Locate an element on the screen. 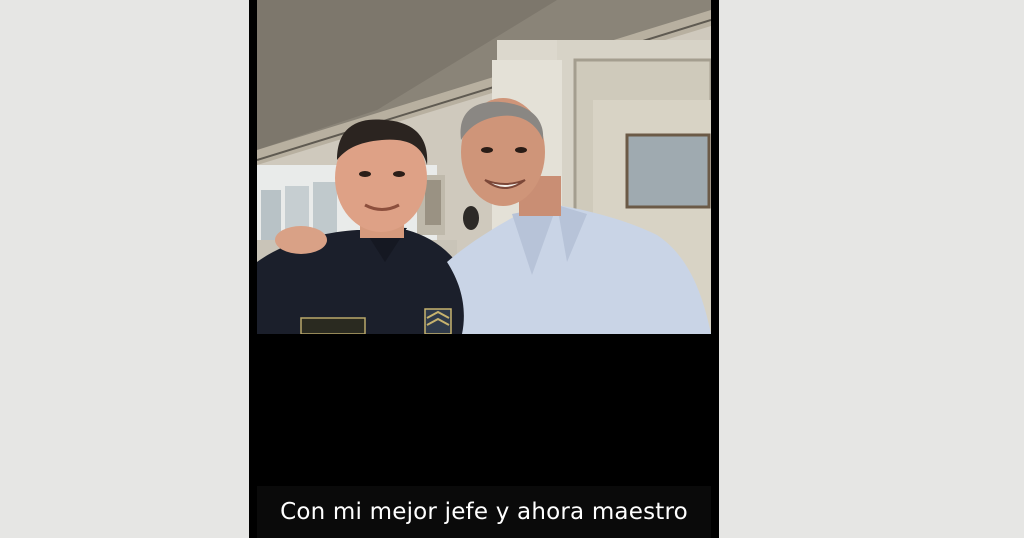  story-caption: Con mi mejor jefe y ahora maestro is located at coordinates (484, 512).